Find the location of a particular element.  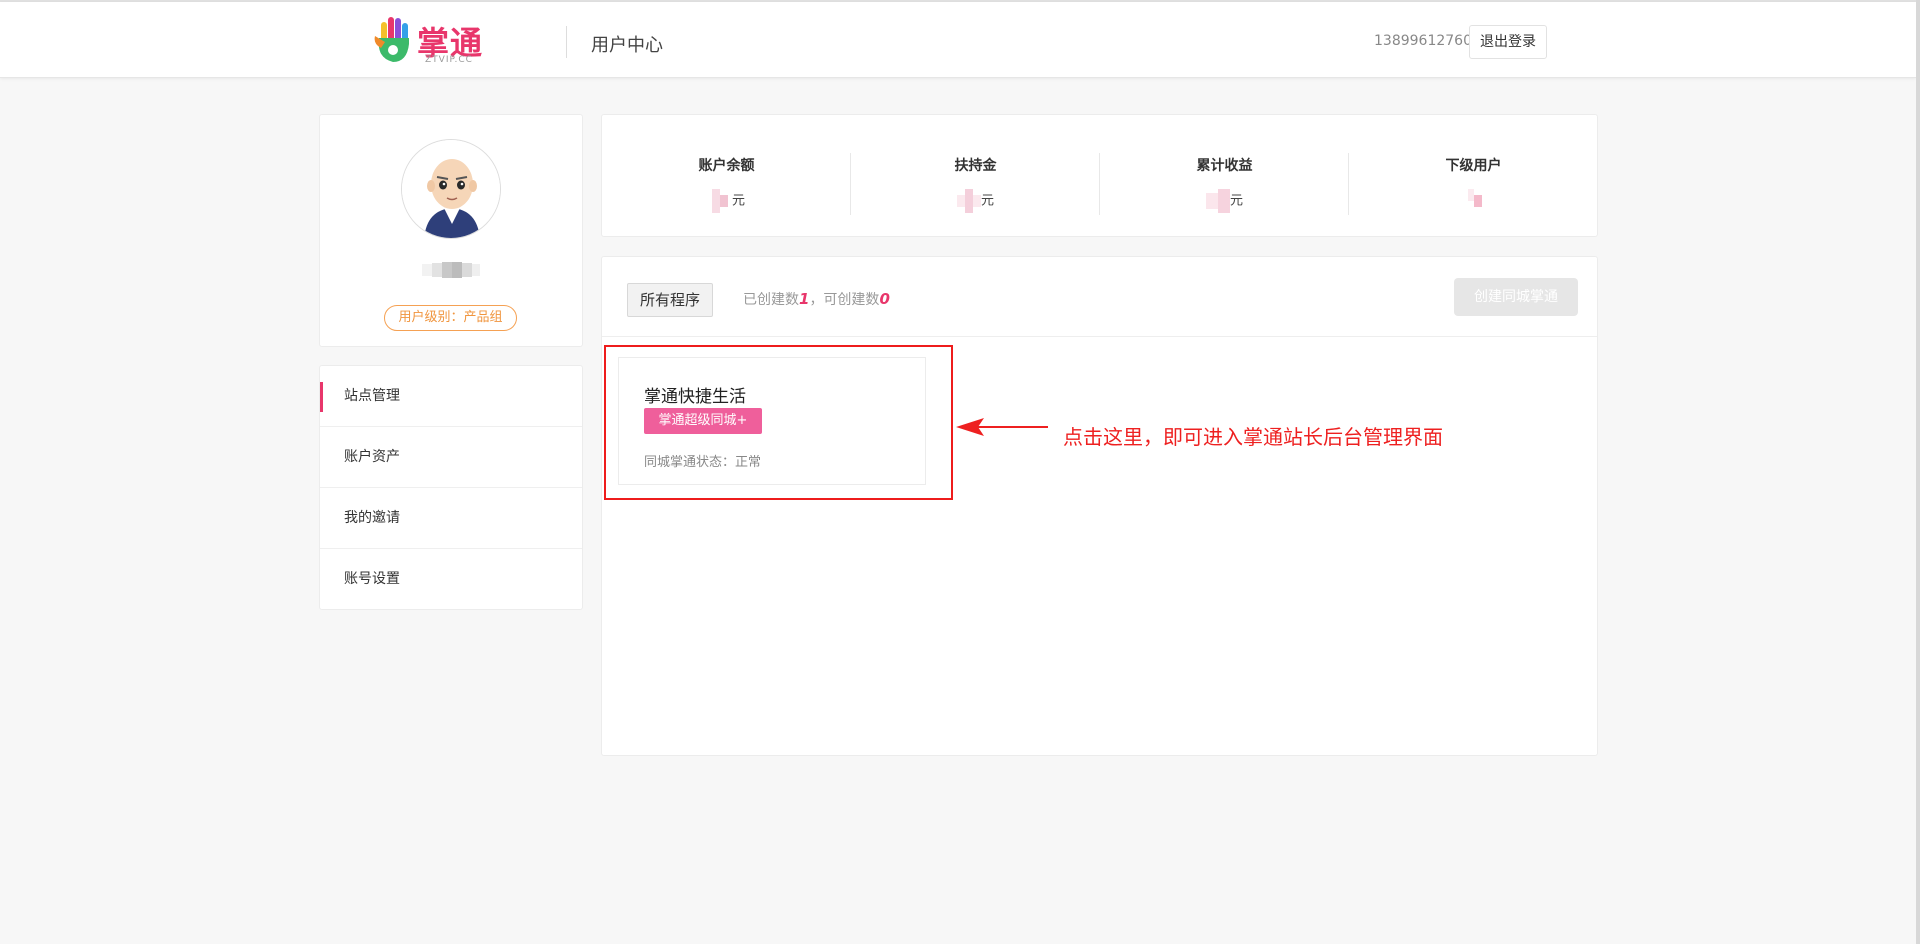

avatar-image is located at coordinates (451, 189).